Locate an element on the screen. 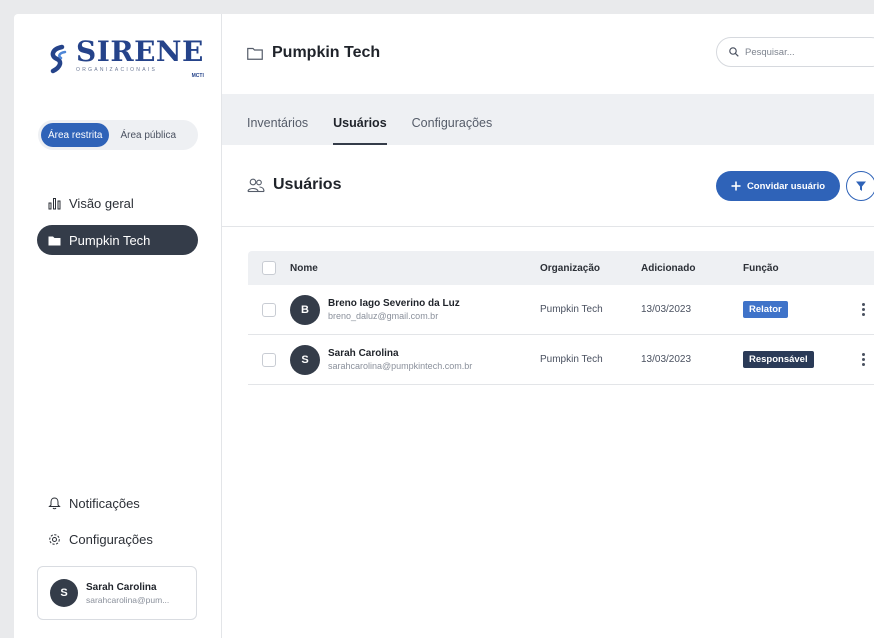 The width and height of the screenshot is (874, 638). area-restricted-option: Área restrita is located at coordinates (75, 135).